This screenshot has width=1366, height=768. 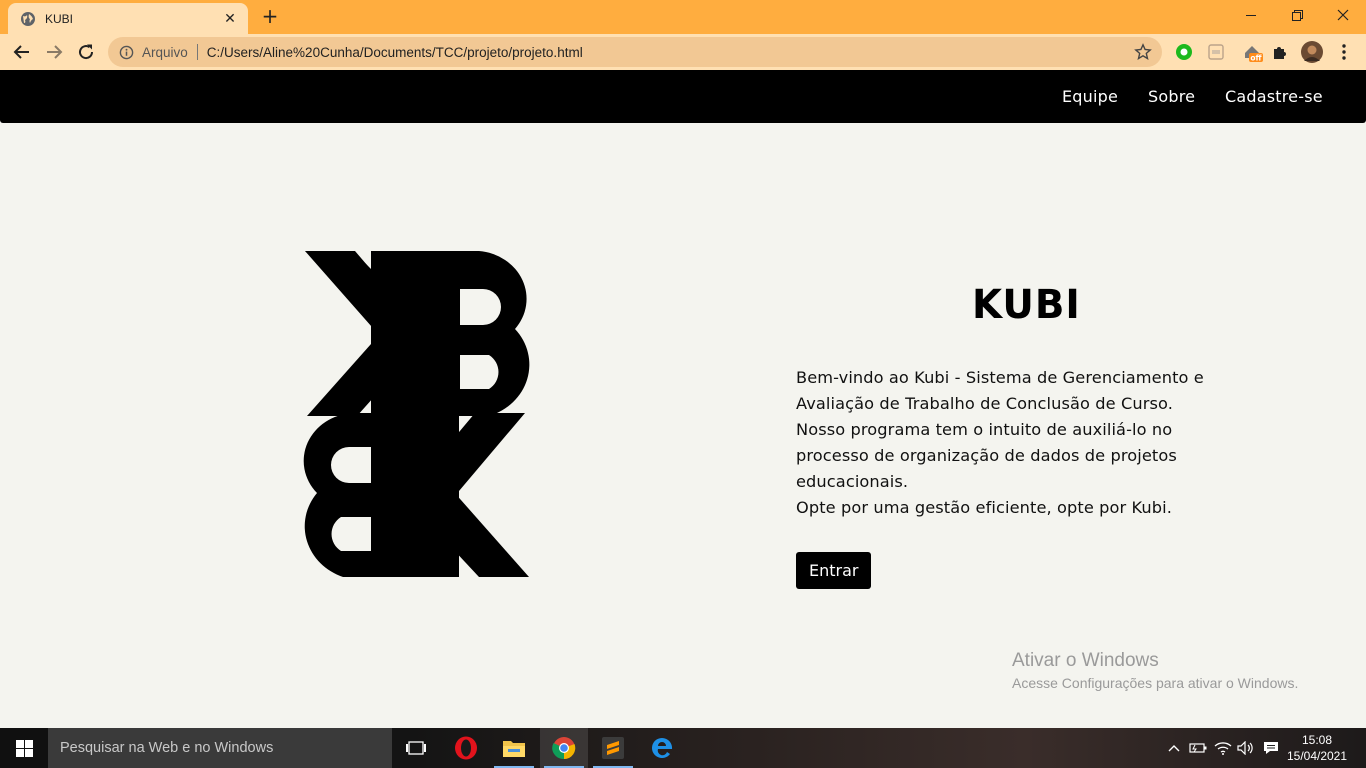 What do you see at coordinates (1271, 748) in the screenshot?
I see `notifications-icon` at bounding box center [1271, 748].